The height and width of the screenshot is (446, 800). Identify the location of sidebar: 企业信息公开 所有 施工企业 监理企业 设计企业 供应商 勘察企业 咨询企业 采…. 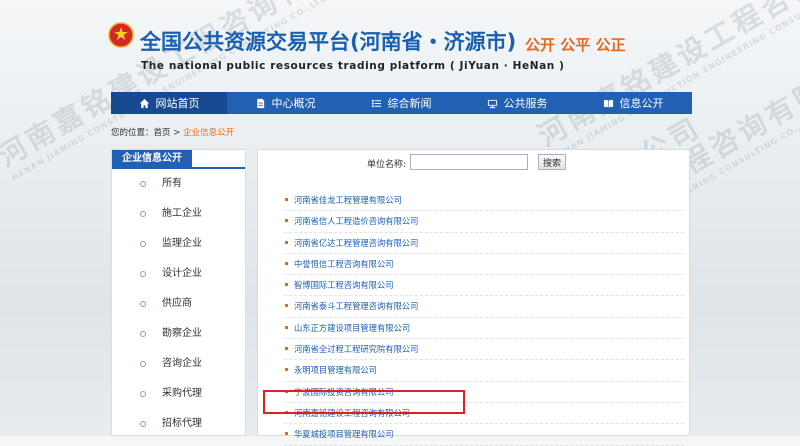
(178, 292).